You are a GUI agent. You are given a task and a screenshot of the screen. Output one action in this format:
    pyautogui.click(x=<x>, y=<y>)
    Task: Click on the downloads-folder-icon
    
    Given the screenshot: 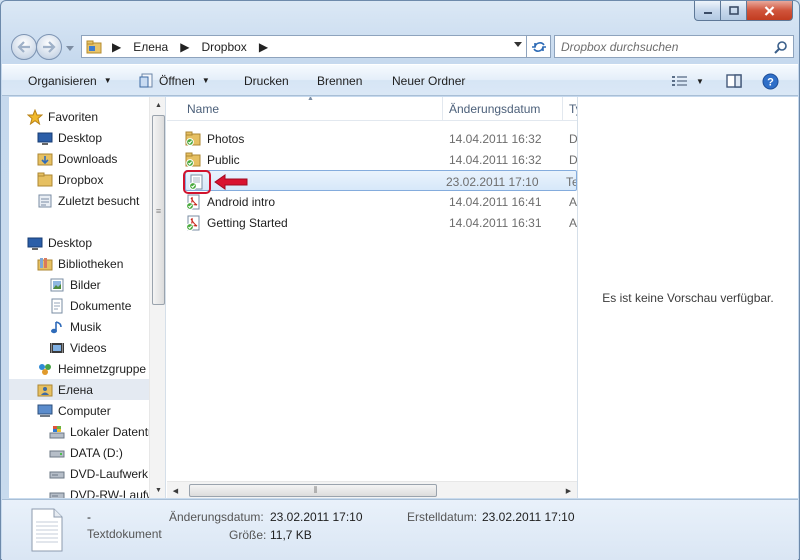 What is the action you would take?
    pyautogui.click(x=45, y=159)
    